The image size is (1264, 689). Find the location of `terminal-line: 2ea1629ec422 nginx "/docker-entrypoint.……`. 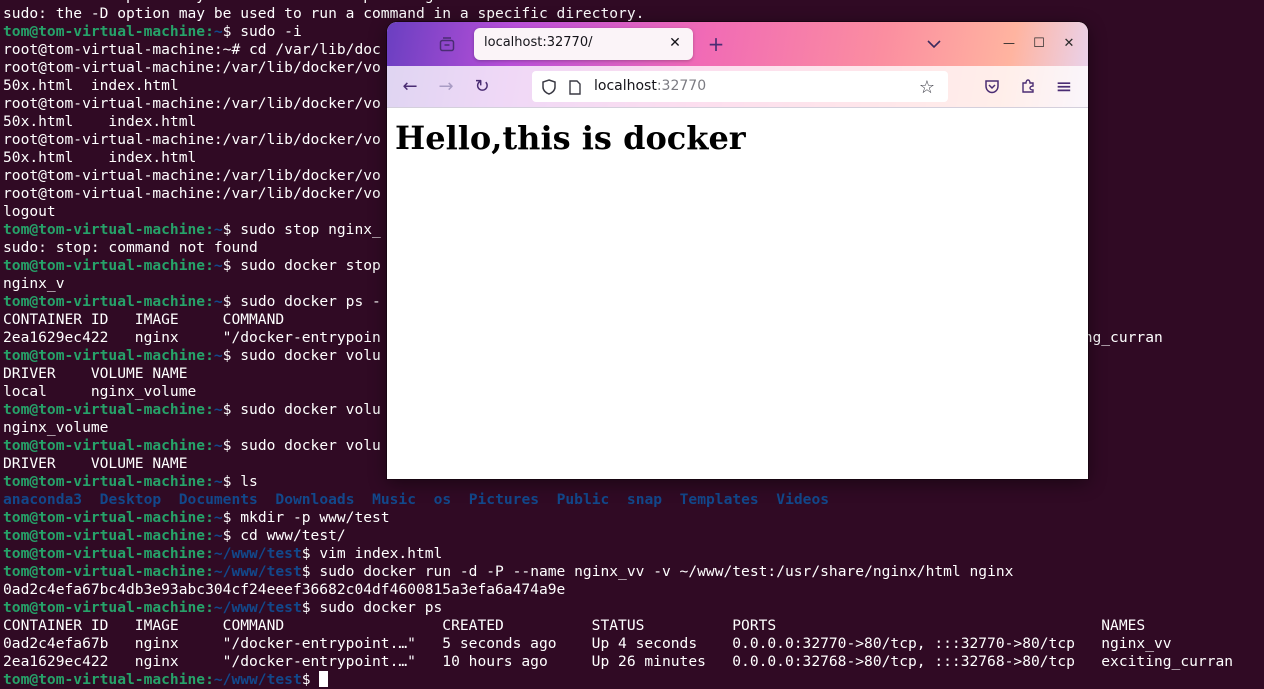

terminal-line: 2ea1629ec422 nginx "/docker-entrypoint.…… is located at coordinates (633, 662).